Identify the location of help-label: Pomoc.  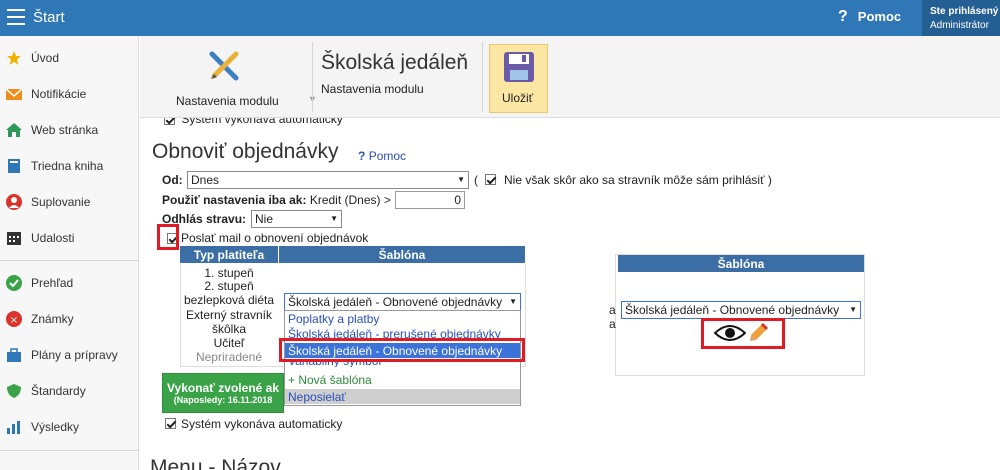
(879, 16).